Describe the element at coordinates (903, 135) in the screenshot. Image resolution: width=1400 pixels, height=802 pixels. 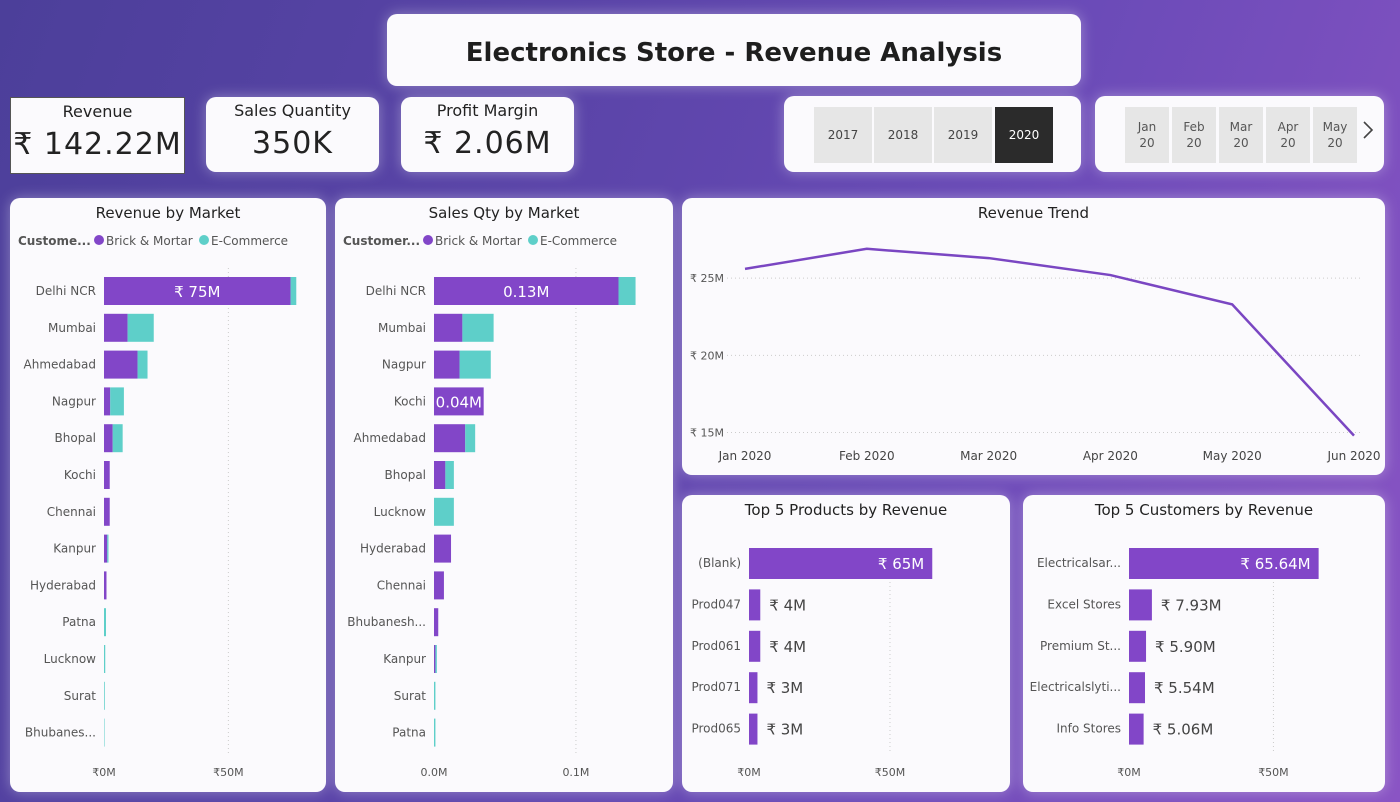
I see `year-option-2018: 2018` at that location.